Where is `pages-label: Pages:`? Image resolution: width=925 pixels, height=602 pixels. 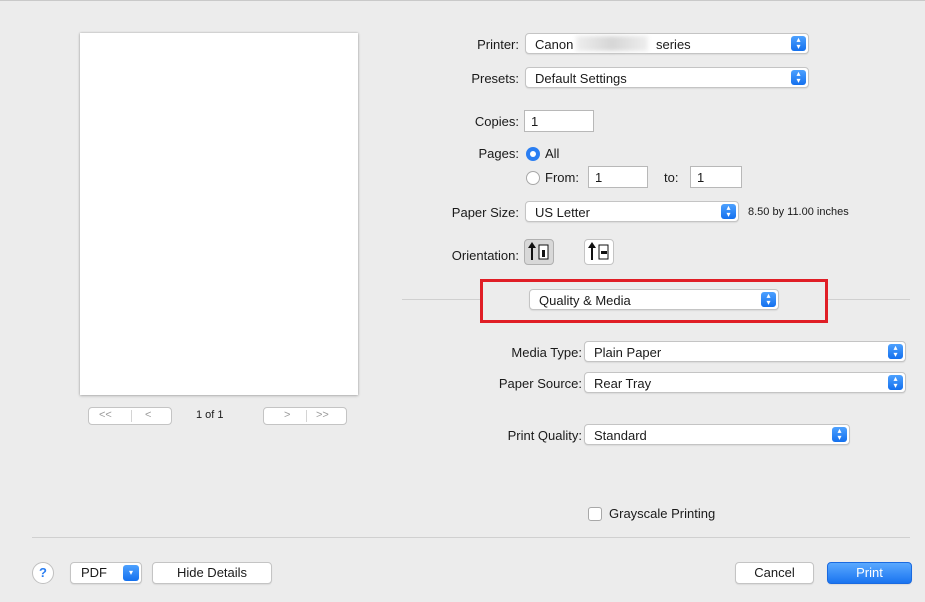 pages-label: Pages: is located at coordinates (498, 153).